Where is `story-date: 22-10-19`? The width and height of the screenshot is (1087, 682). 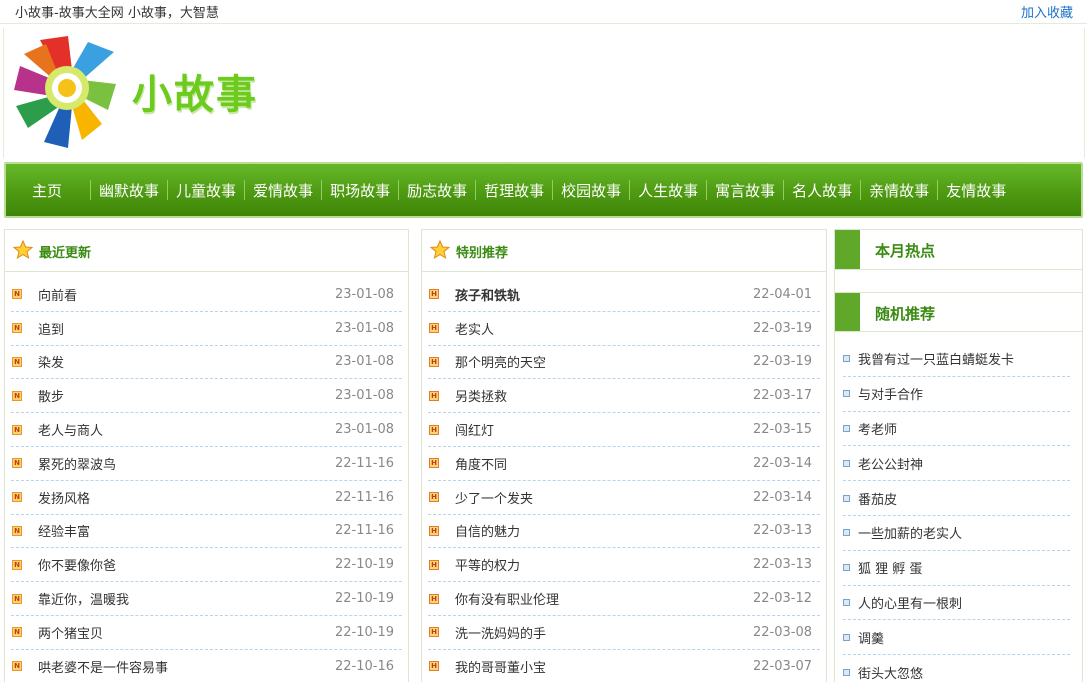 story-date: 22-10-19 is located at coordinates (364, 599).